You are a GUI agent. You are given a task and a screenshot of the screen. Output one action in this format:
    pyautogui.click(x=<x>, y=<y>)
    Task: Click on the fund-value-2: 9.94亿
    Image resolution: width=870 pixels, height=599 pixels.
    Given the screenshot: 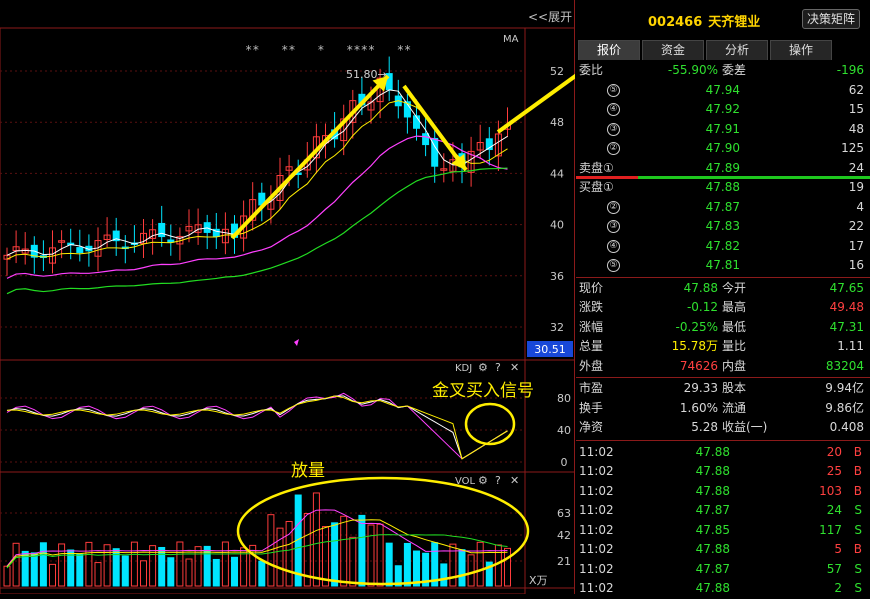 What is the action you would take?
    pyautogui.click(x=844, y=388)
    